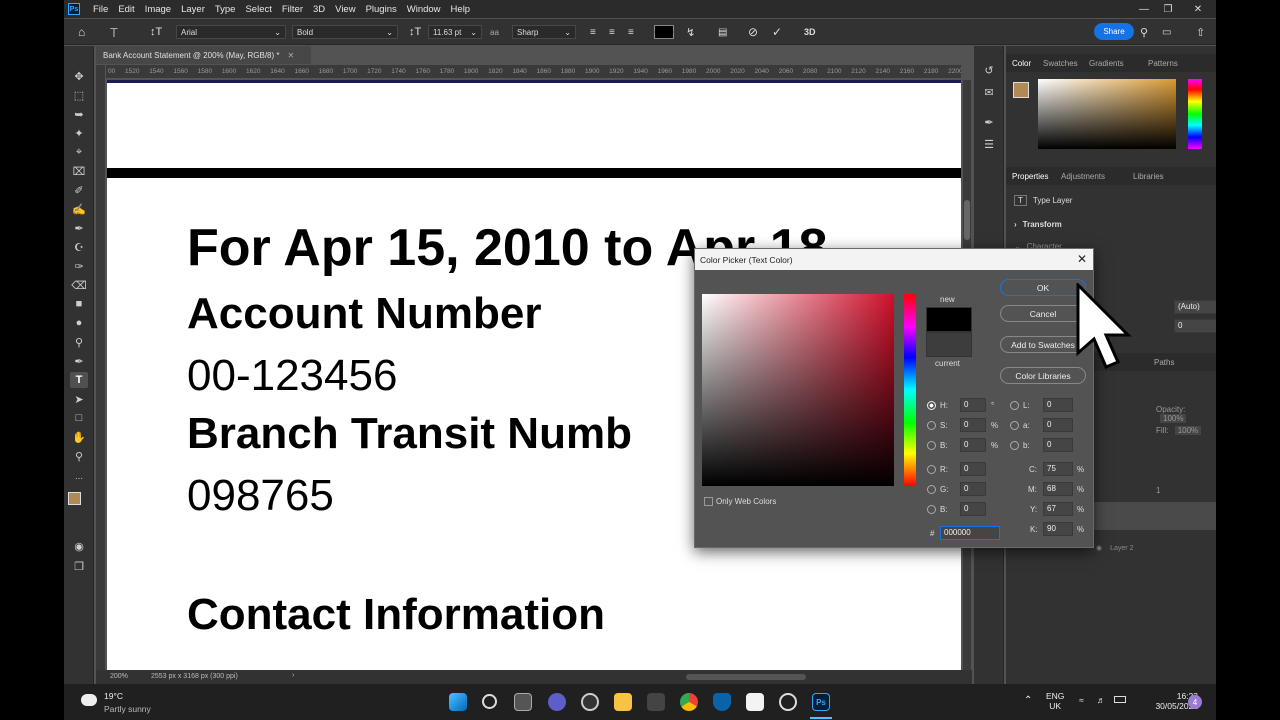 The width and height of the screenshot is (1280, 720). I want to click on path-select-icon: ➤, so click(79, 399).